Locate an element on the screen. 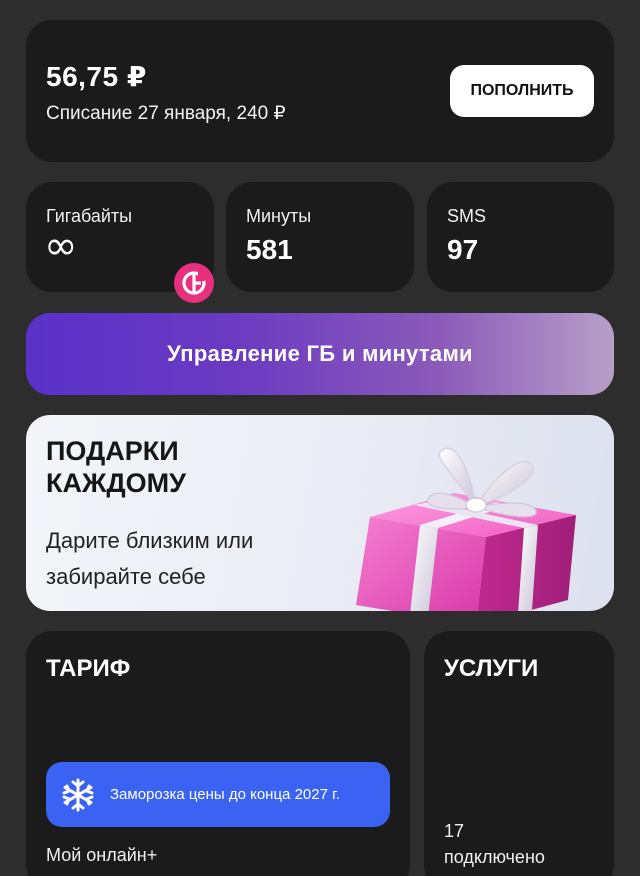 This screenshot has width=640, height=876. gift-box-icon is located at coordinates (466, 529).